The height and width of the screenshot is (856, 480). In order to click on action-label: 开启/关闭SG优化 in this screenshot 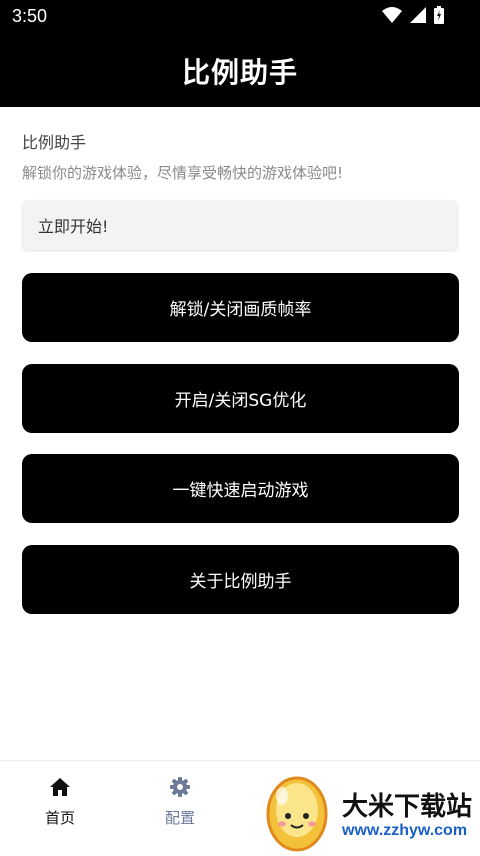, I will do `click(240, 401)`.